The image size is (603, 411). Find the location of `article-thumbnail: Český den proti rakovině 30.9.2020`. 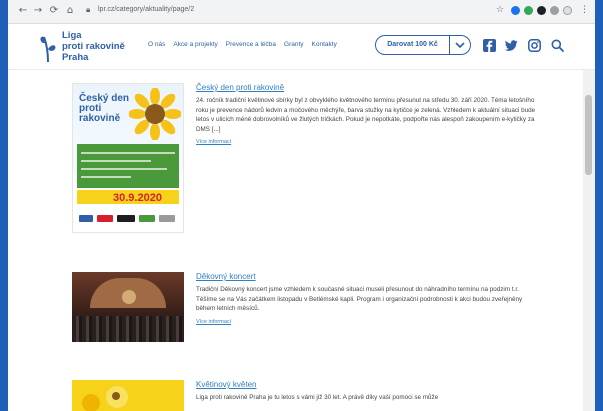

article-thumbnail: Český den proti rakovině 30.9.2020 is located at coordinates (128, 158).